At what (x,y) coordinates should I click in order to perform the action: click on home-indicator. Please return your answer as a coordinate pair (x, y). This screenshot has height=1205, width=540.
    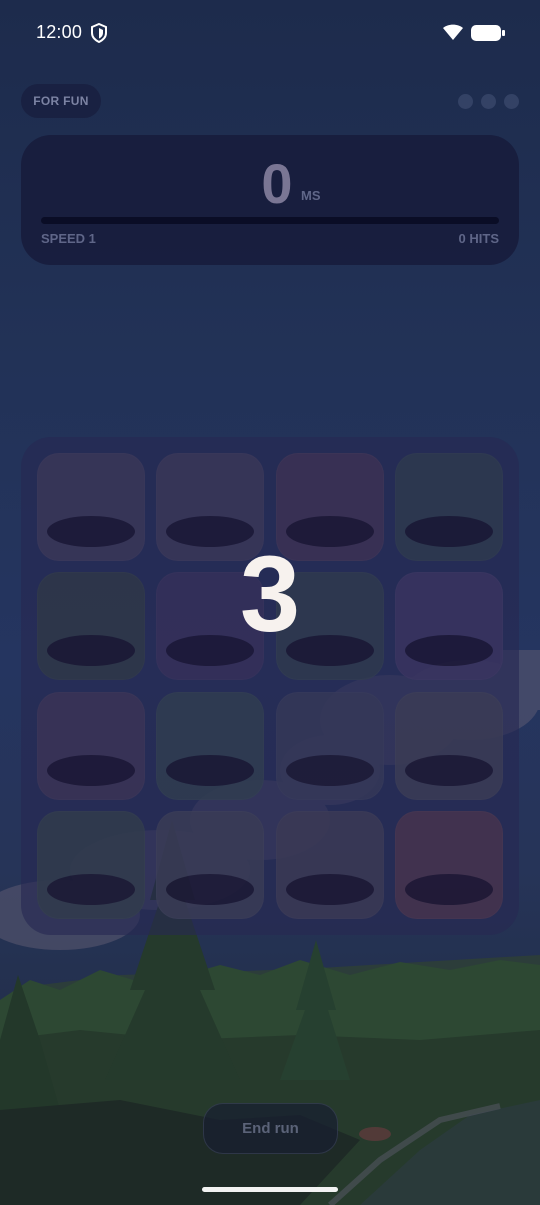
    Looking at the image, I should click on (270, 1189).